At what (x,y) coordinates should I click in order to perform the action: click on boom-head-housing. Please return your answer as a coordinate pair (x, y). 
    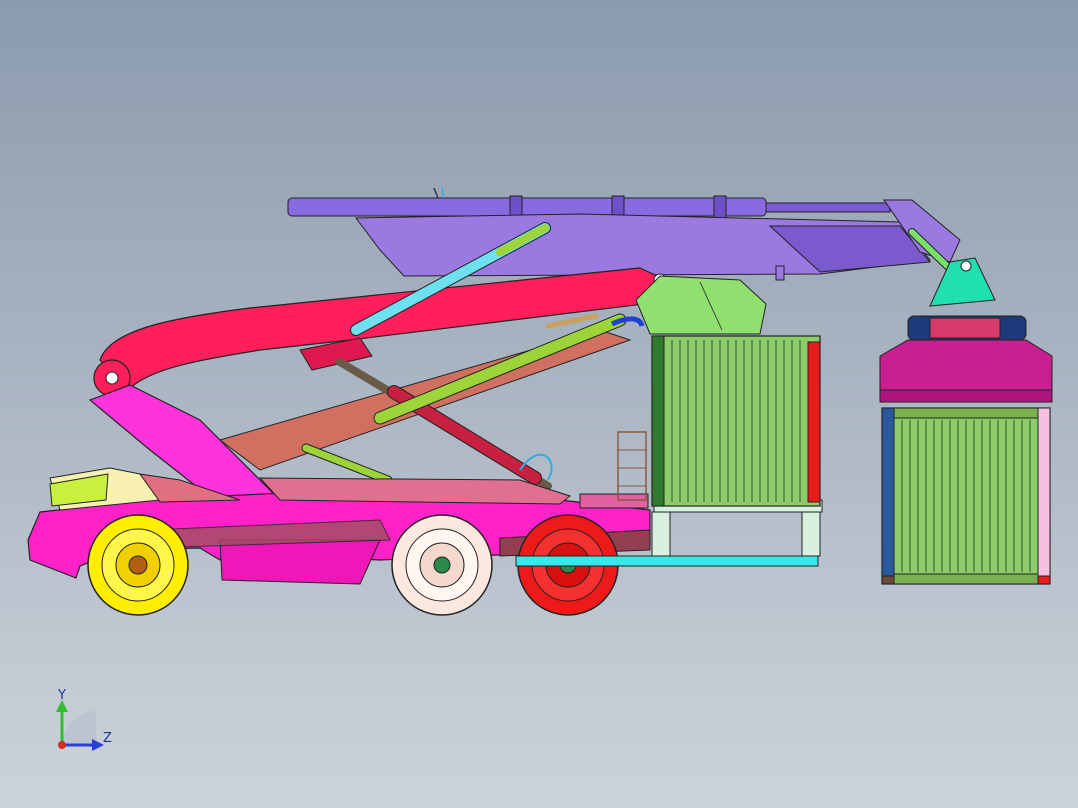
    Looking at the image, I should click on (701, 305).